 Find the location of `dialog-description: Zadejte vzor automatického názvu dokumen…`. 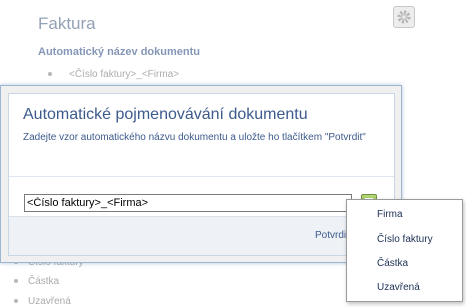

dialog-description: Zadejte vzor automatického názvu dokumen… is located at coordinates (194, 137).